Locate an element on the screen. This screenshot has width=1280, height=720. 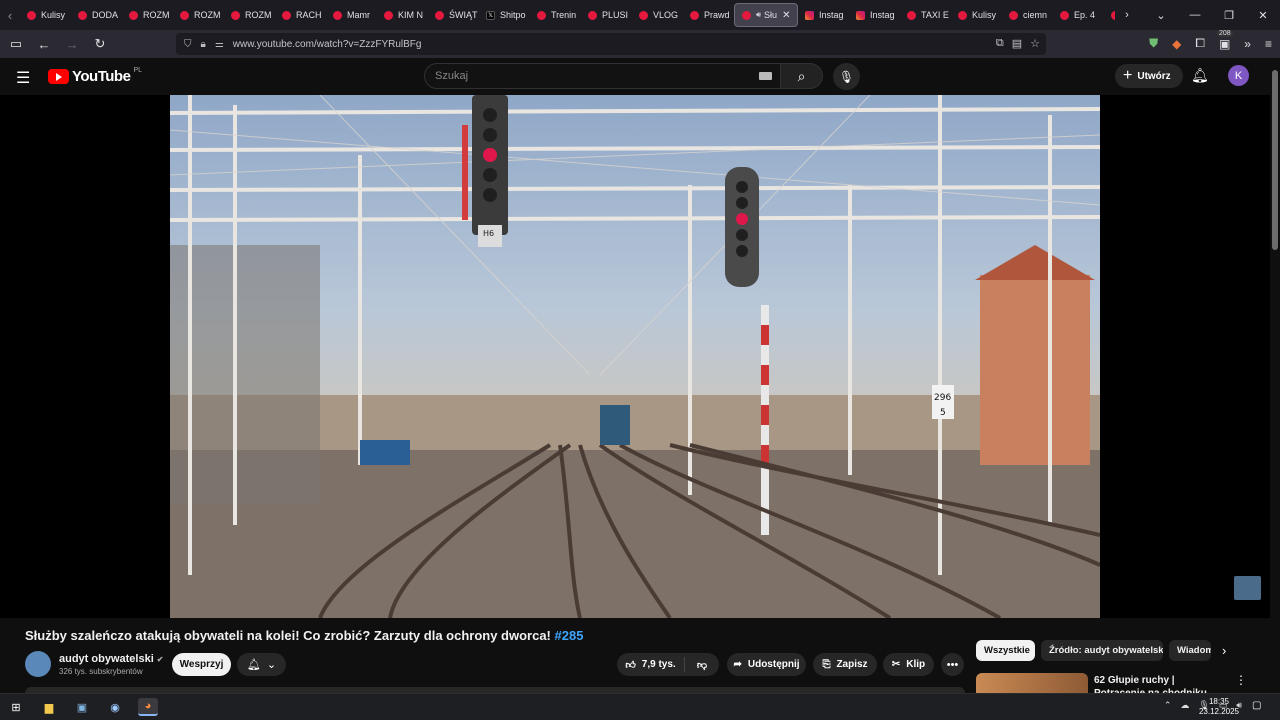
km-post-text-2: 5 is located at coordinates (943, 413).